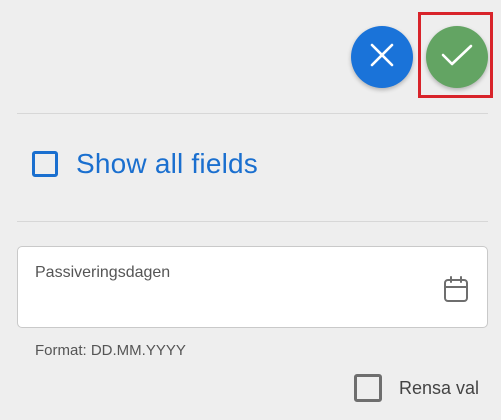 This screenshot has height=420, width=501. I want to click on close-icon, so click(382, 57).